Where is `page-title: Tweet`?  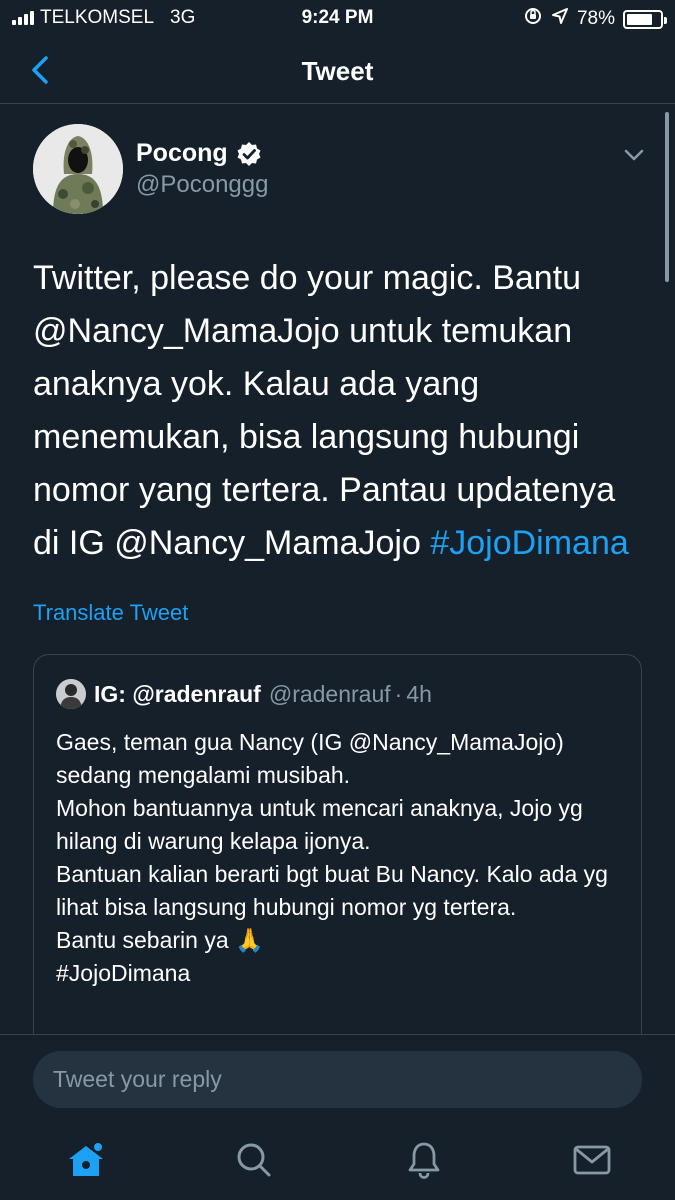 page-title: Tweet is located at coordinates (337, 71).